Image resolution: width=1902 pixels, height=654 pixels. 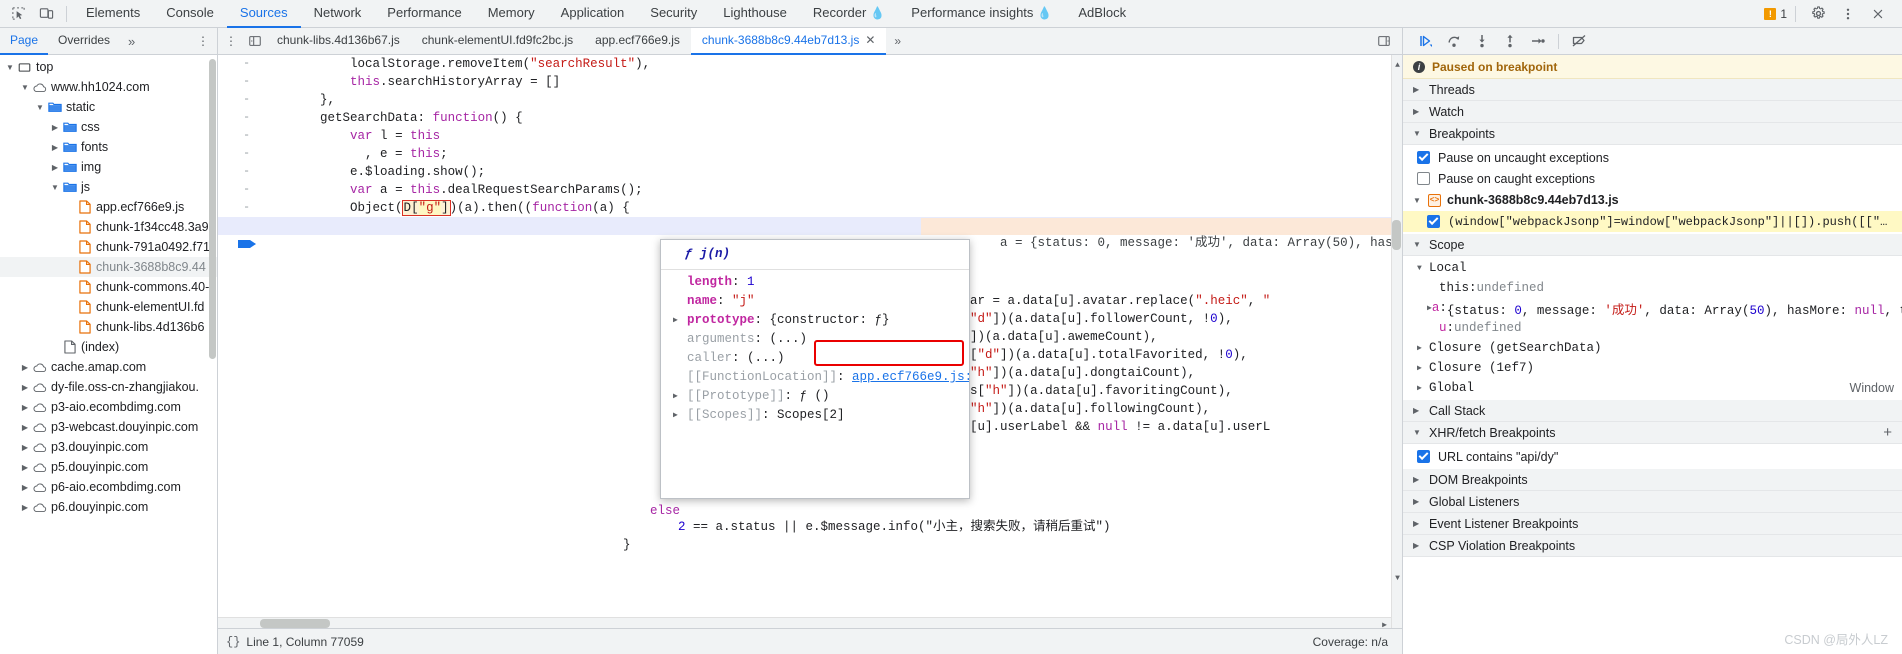 I want to click on tab-application: Application, so click(x=593, y=14).